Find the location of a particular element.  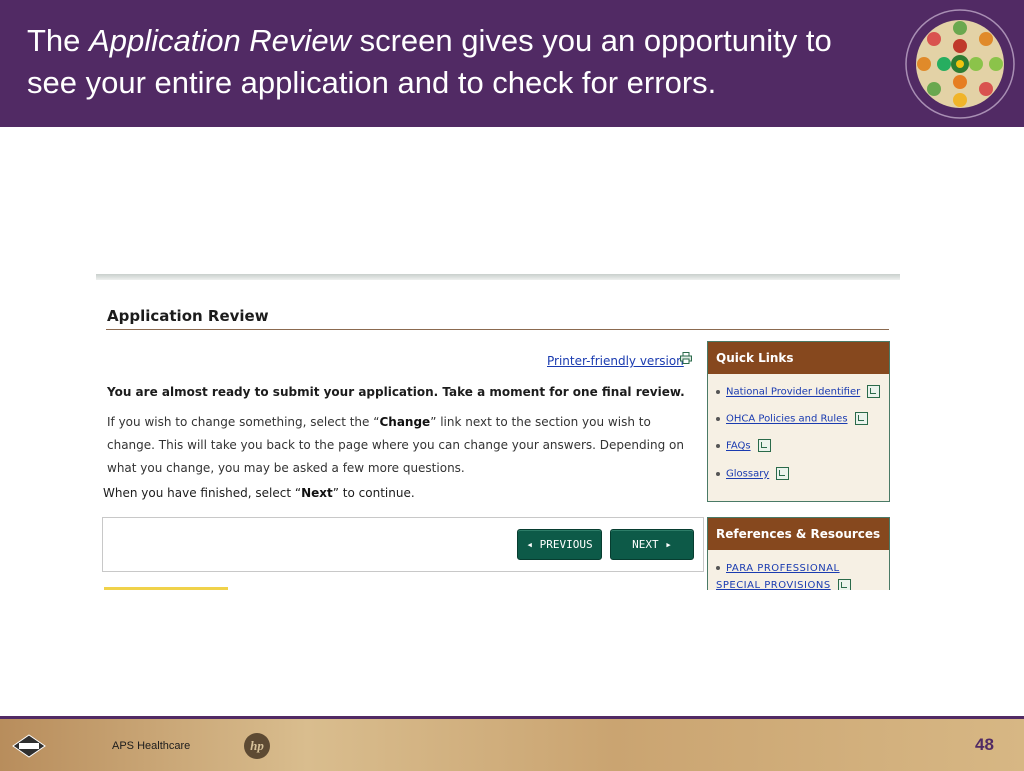

finish-instructions-part1: When you have finished, select “ is located at coordinates (202, 493).